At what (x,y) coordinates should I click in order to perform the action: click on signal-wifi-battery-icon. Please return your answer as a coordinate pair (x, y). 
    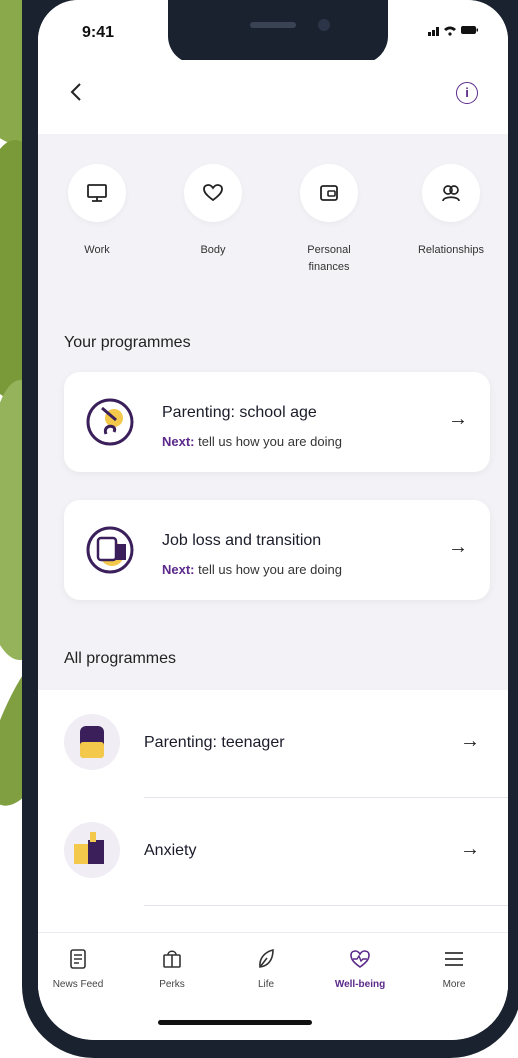
    Looking at the image, I should click on (453, 31).